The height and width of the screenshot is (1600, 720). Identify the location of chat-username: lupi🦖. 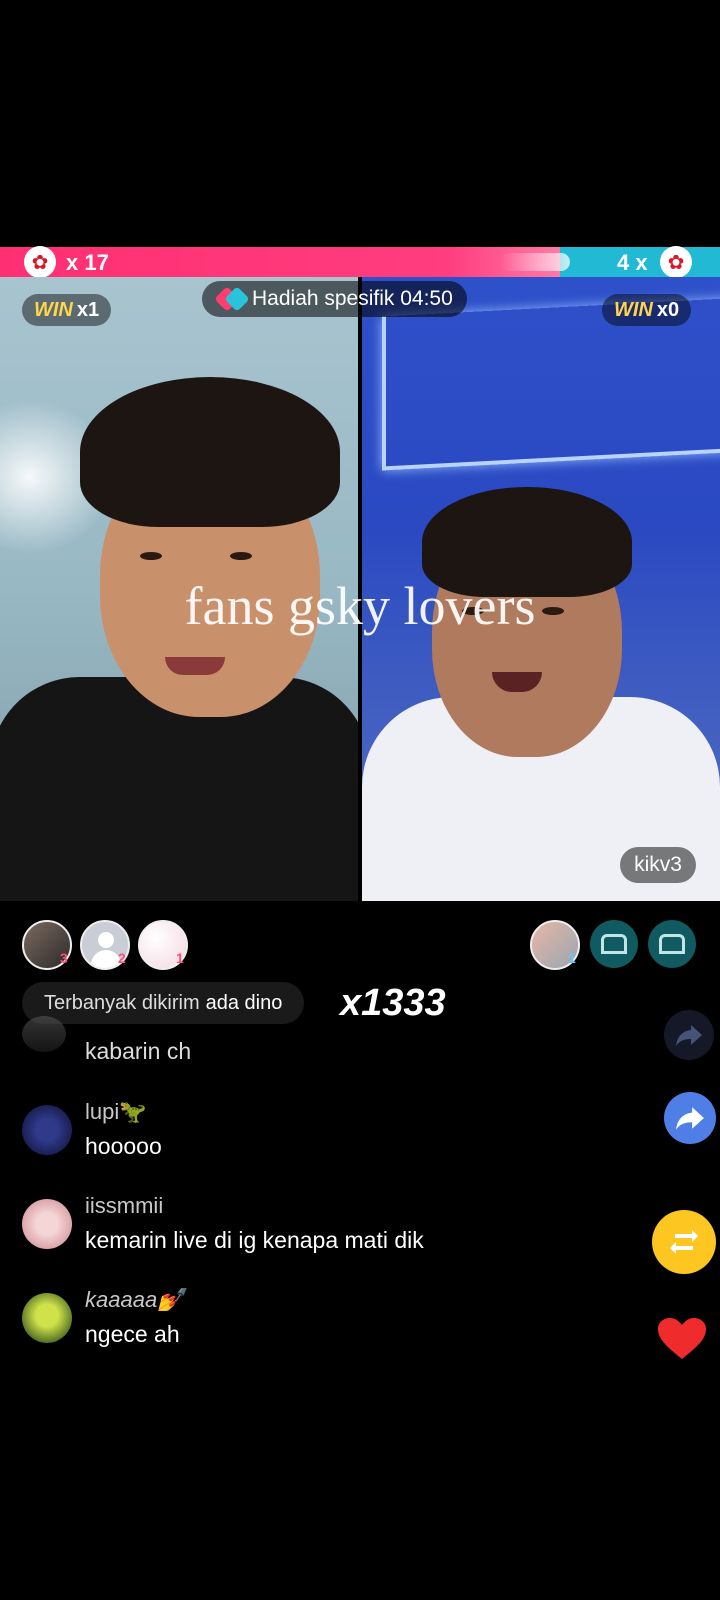
(116, 1112).